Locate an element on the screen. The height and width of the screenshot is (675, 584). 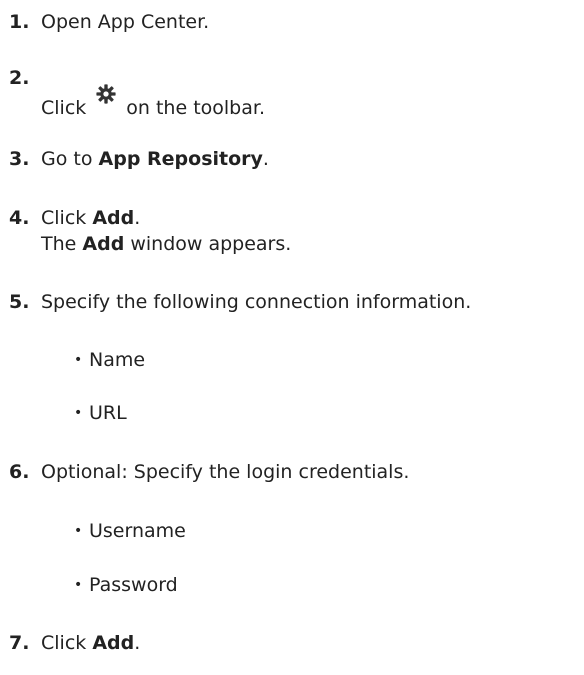
list-item-name: • Name is located at coordinates (77, 360).